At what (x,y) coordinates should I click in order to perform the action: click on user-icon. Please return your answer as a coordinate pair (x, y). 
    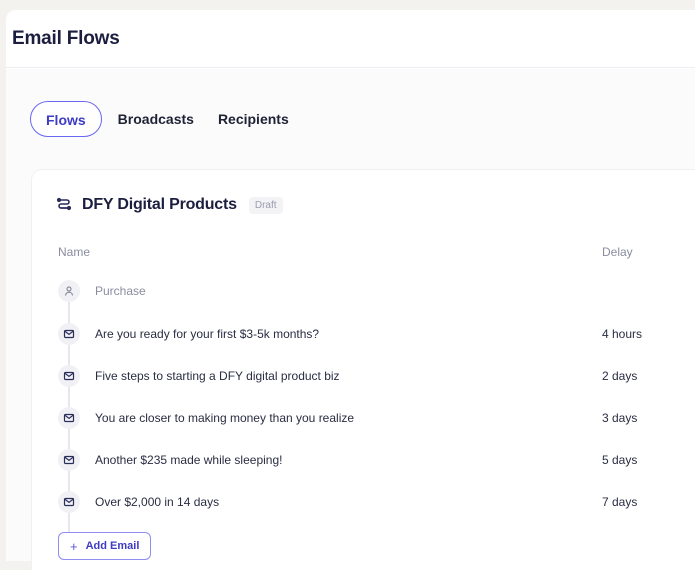
    Looking at the image, I should click on (69, 291).